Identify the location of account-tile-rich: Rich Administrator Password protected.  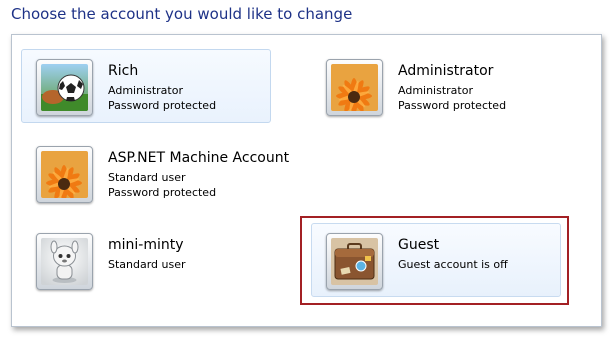
(146, 86).